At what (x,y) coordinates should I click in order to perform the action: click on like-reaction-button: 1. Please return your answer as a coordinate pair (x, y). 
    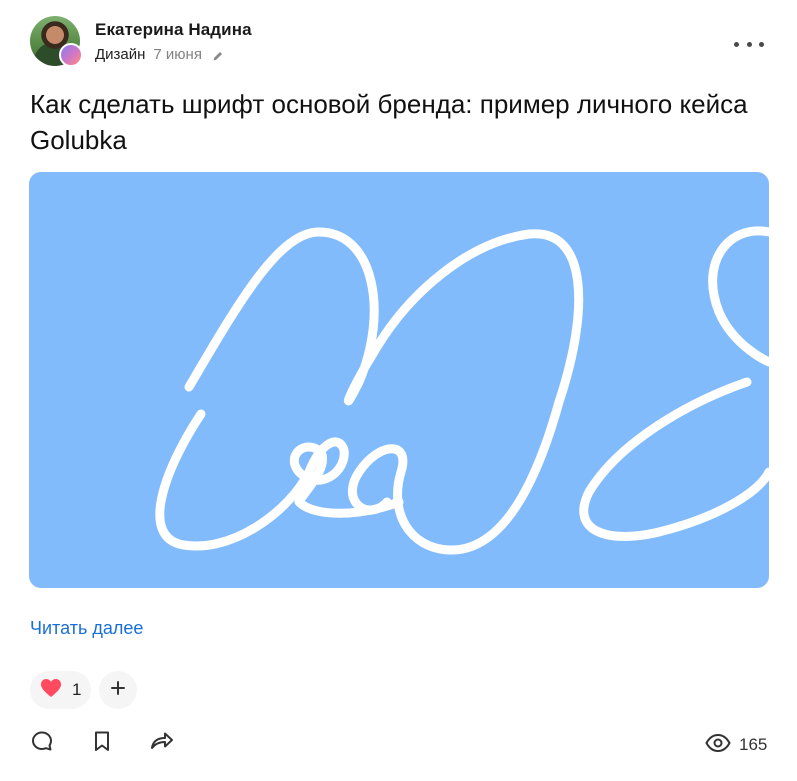
    Looking at the image, I should click on (60, 690).